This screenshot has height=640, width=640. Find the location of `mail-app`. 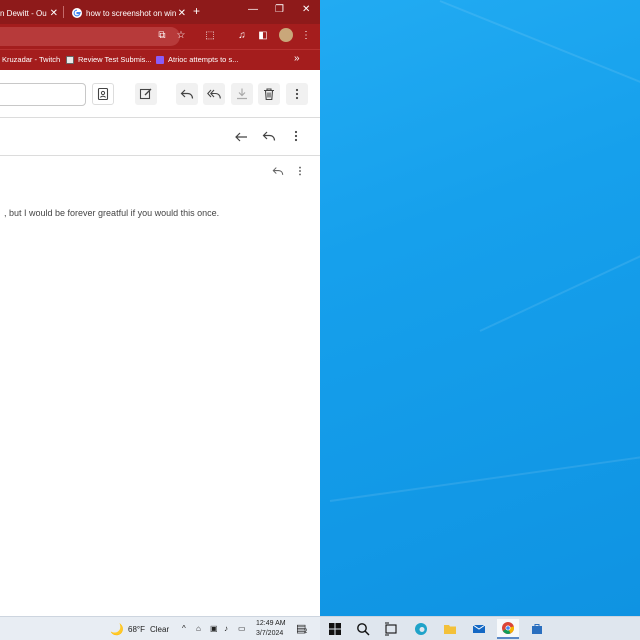

mail-app is located at coordinates (479, 629).